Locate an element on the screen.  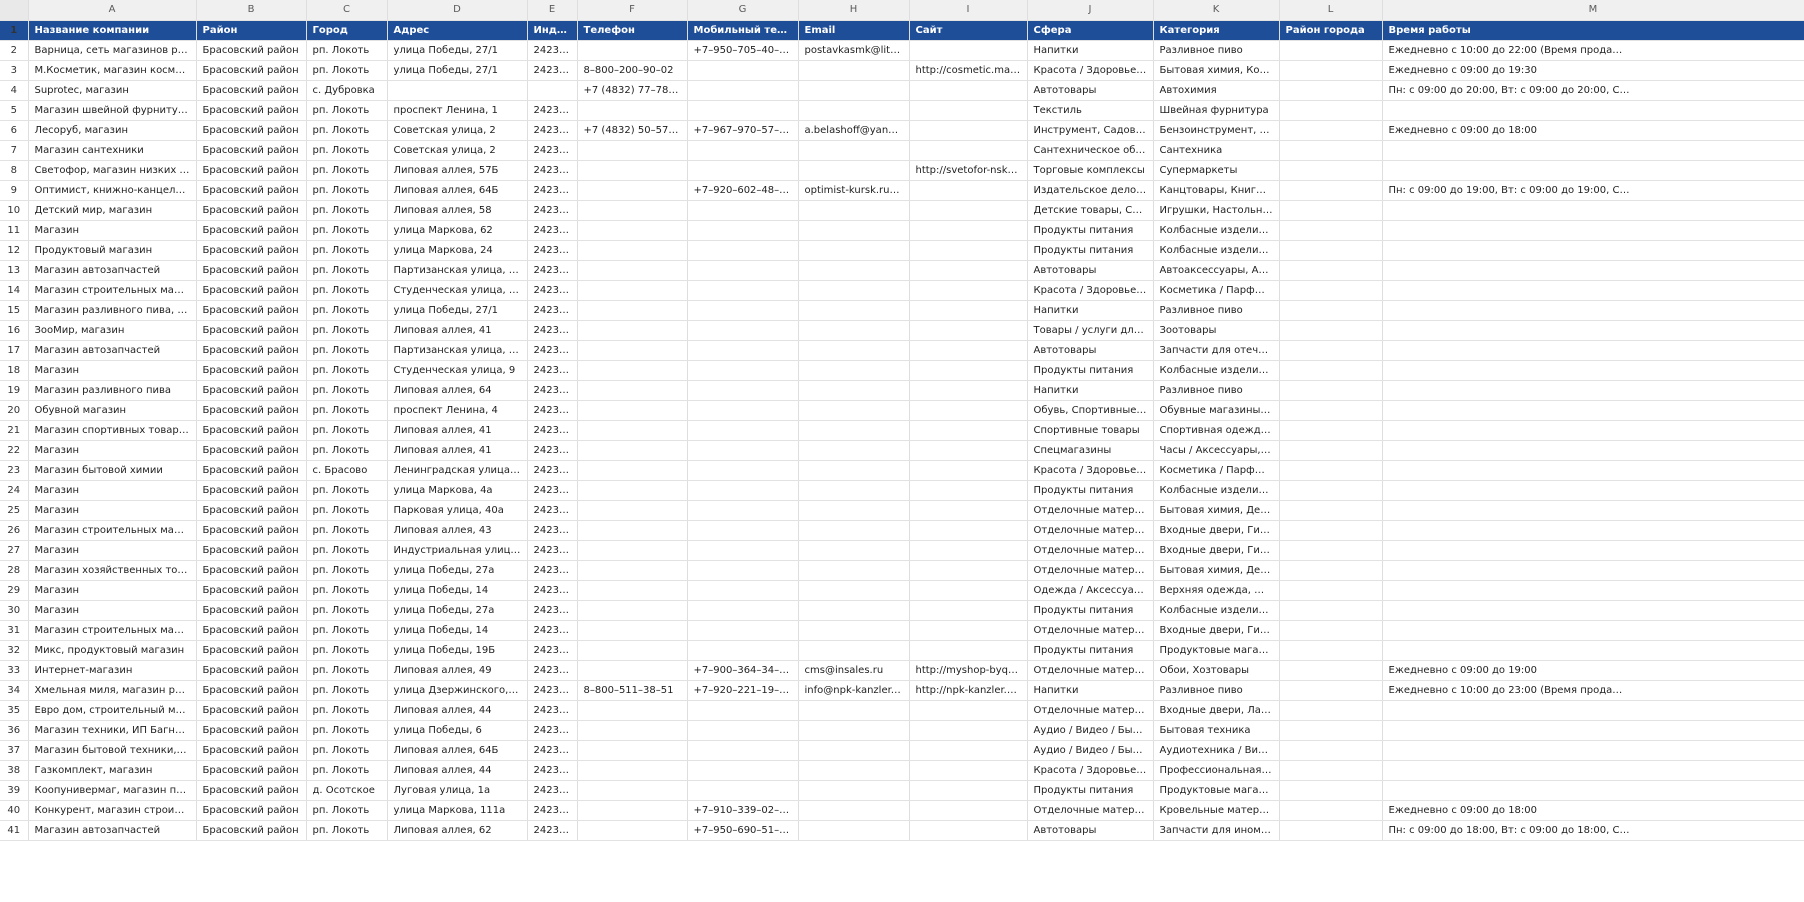
table-cell: +7–910–339–02–33 is located at coordinates (743, 810).